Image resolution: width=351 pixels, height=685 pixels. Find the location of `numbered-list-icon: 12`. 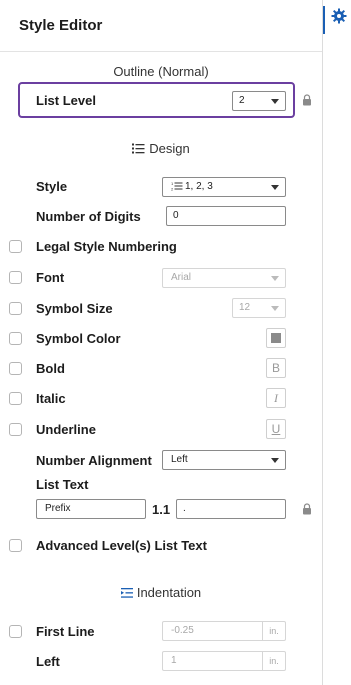

numbered-list-icon: 12 is located at coordinates (177, 186).